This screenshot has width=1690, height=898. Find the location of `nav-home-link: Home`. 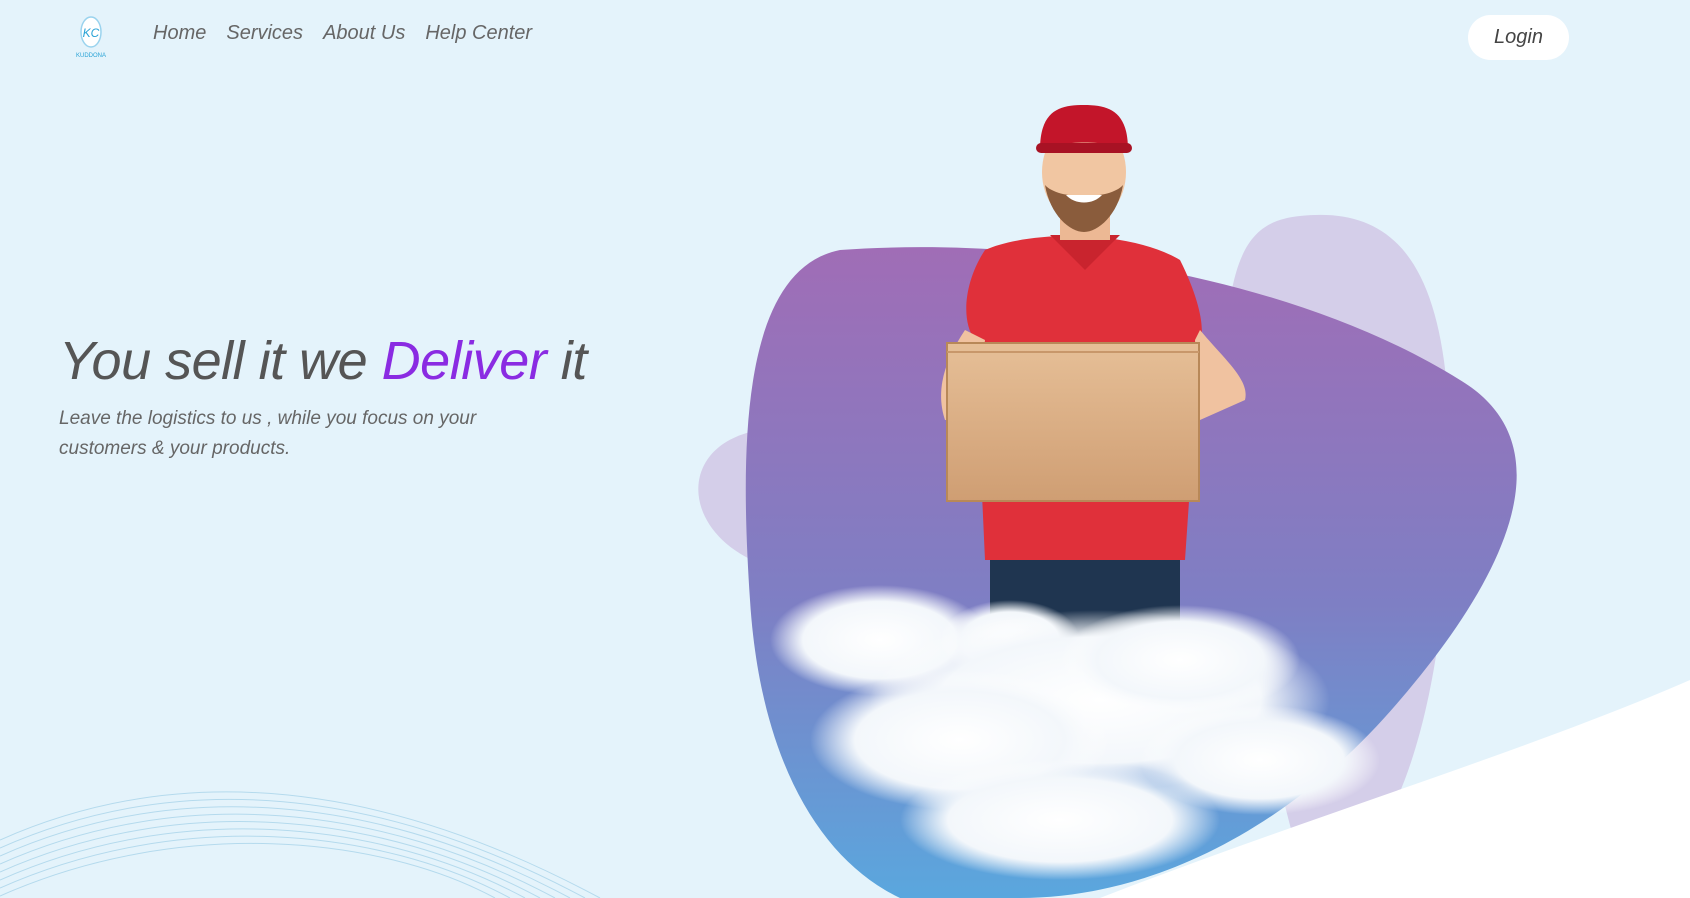

nav-home-link: Home is located at coordinates (179, 33).